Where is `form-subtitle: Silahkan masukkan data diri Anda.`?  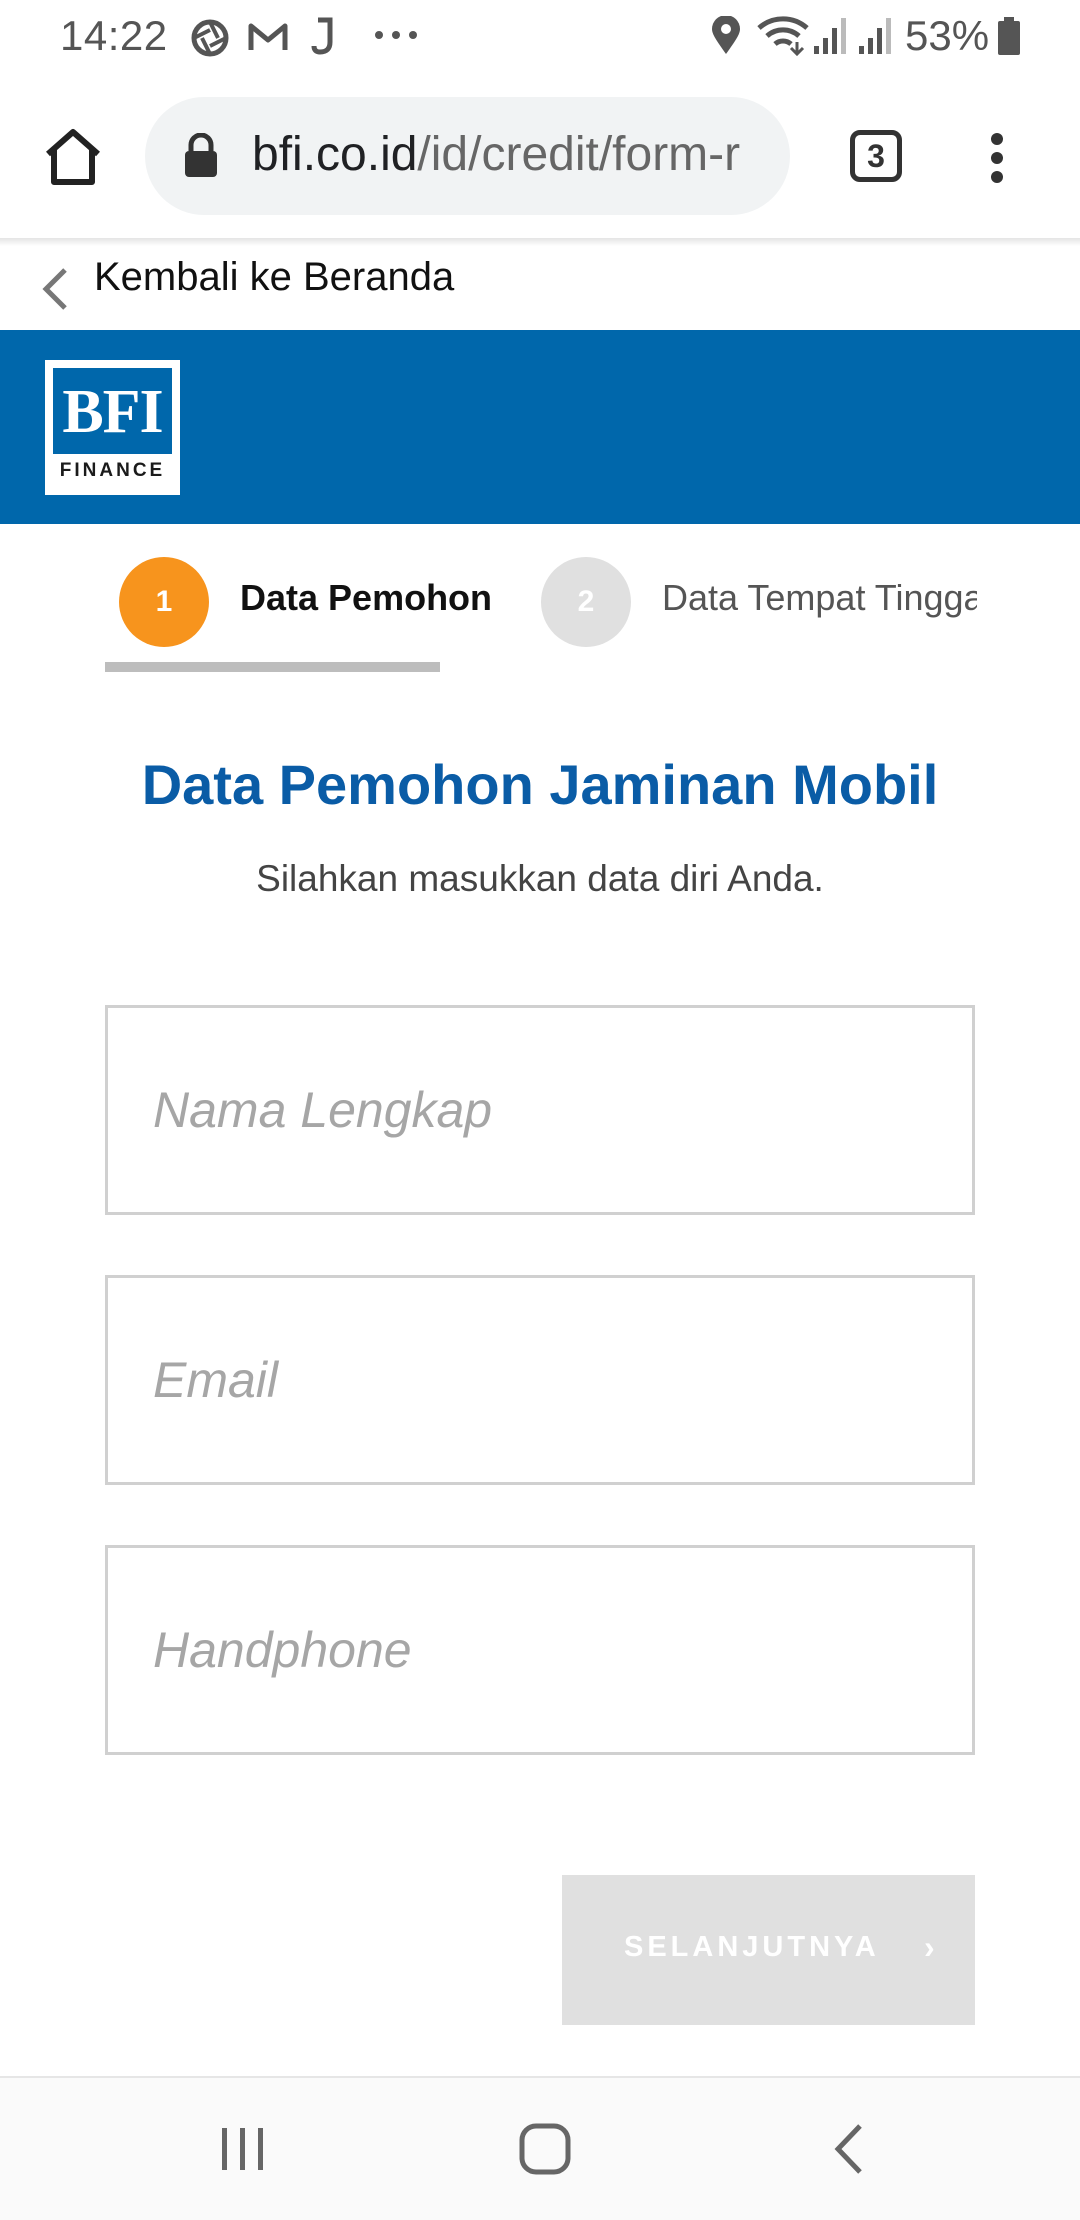 form-subtitle: Silahkan masukkan data diri Anda. is located at coordinates (540, 878).